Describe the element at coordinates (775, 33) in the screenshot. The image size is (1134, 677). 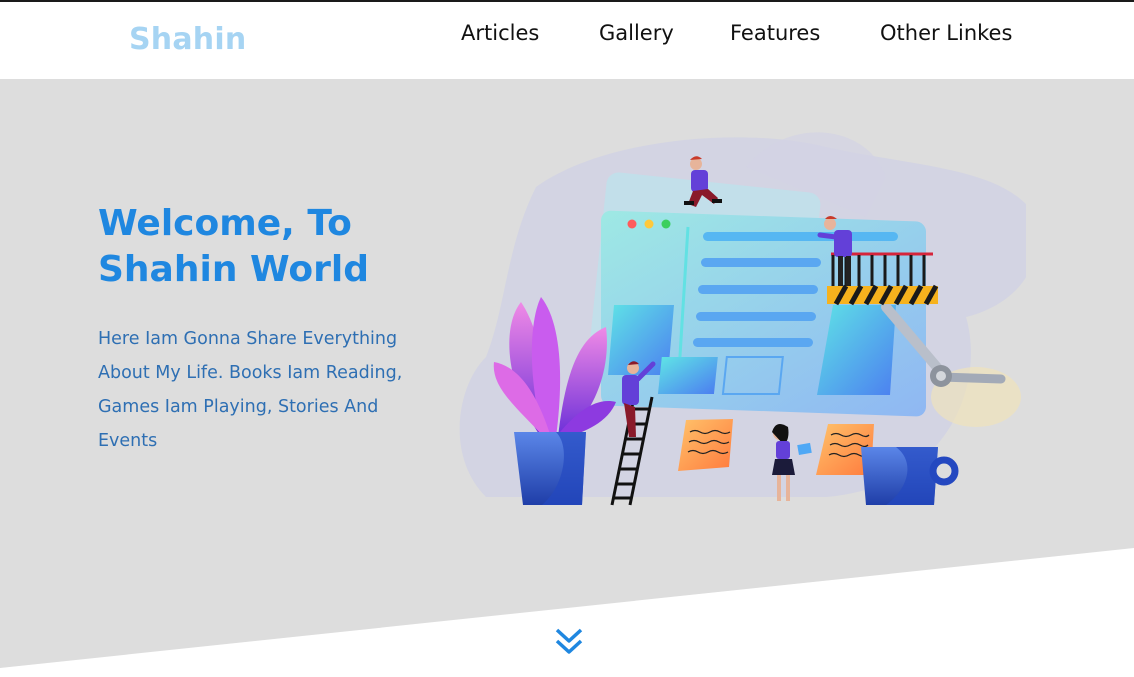
I see `nav-item-features: Features` at that location.